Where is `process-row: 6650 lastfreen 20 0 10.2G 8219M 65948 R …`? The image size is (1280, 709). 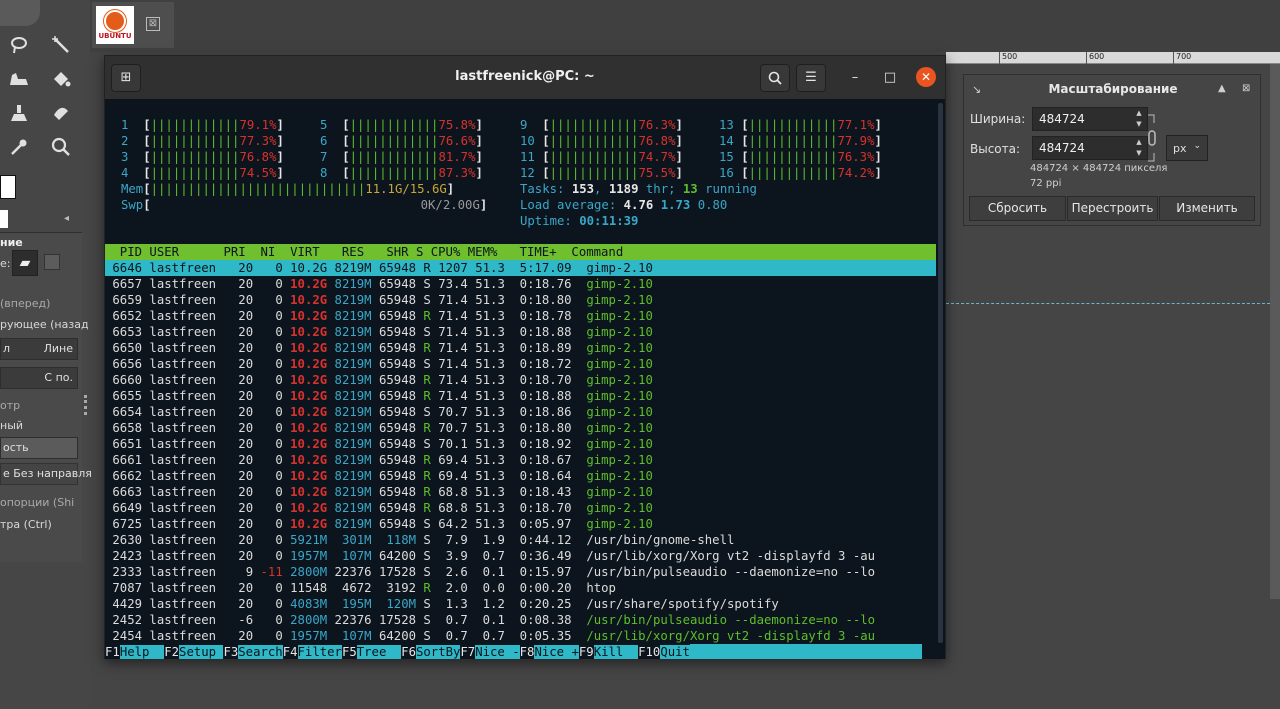
process-row: 6650 lastfreen 20 0 10.2G 8219M 65948 R … is located at coordinates (520, 348).